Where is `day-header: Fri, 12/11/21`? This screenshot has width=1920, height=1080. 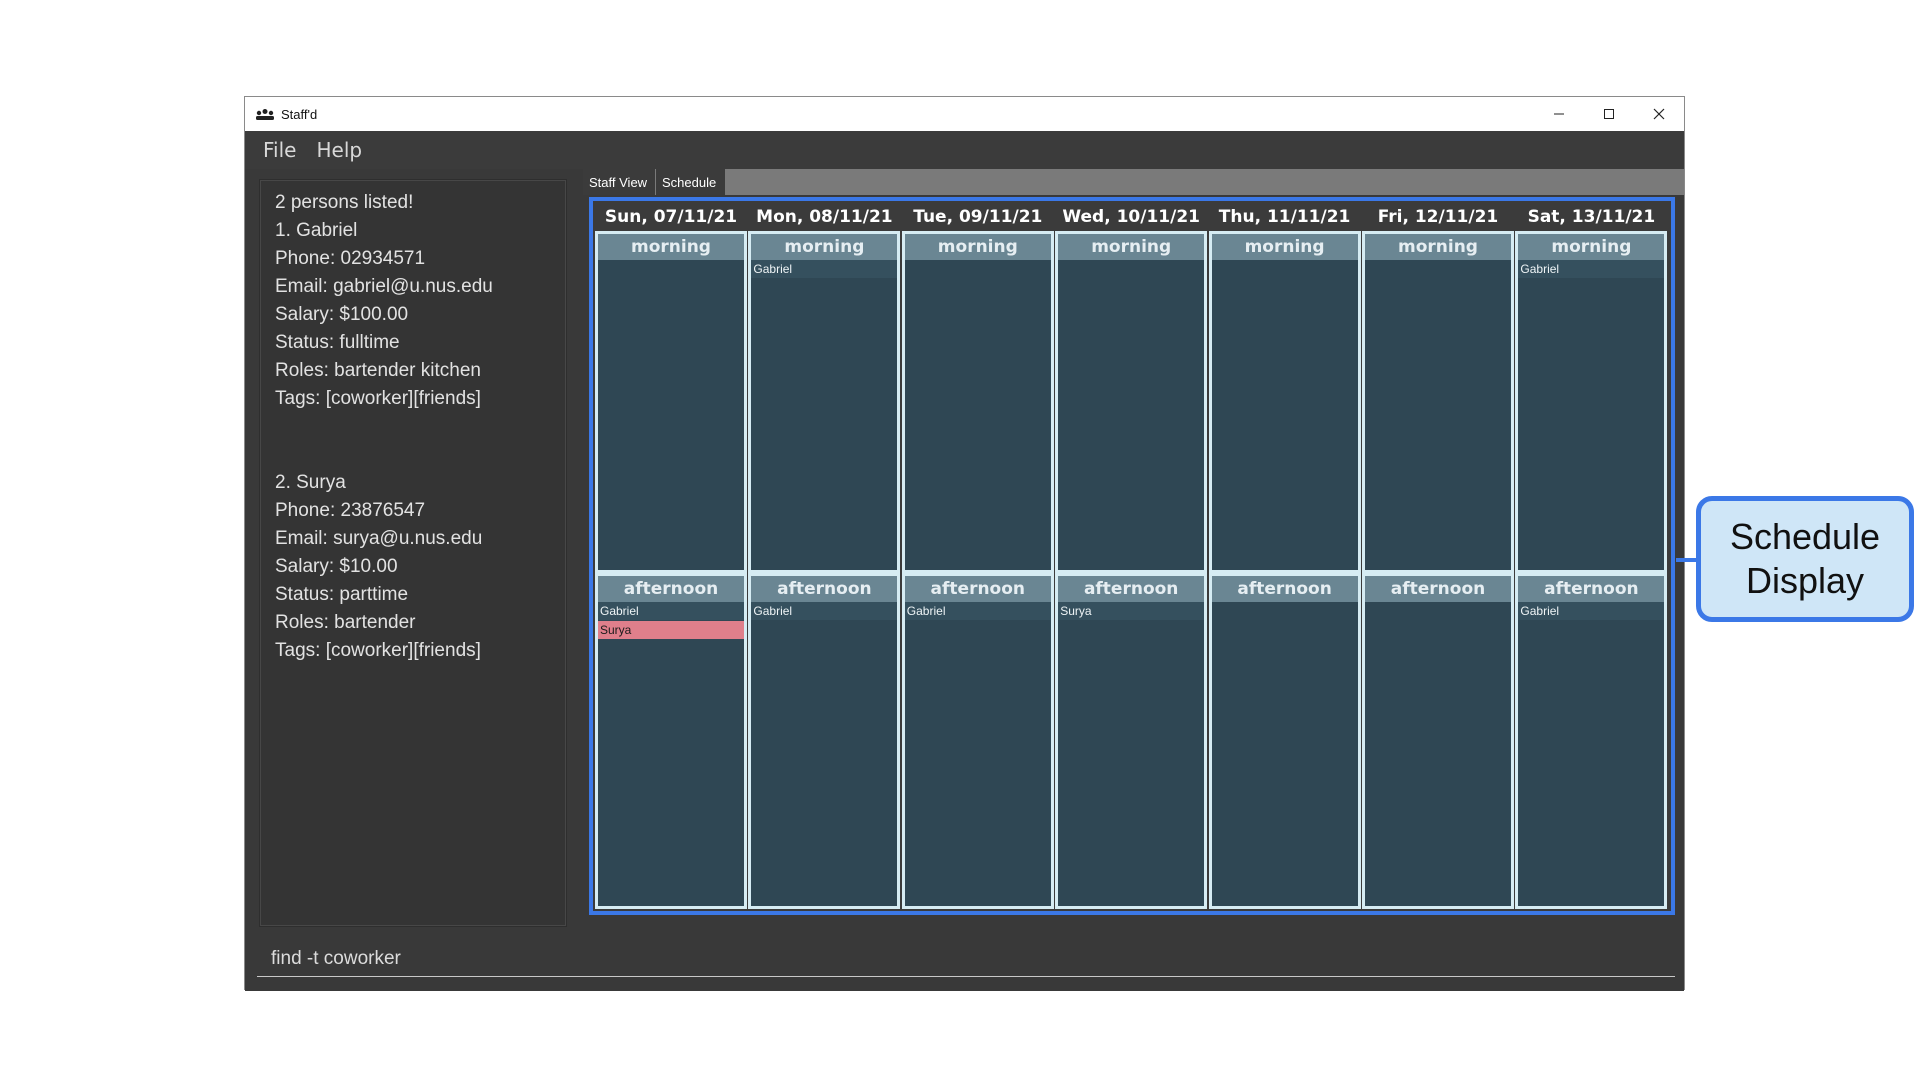 day-header: Fri, 12/11/21 is located at coordinates (1438, 217).